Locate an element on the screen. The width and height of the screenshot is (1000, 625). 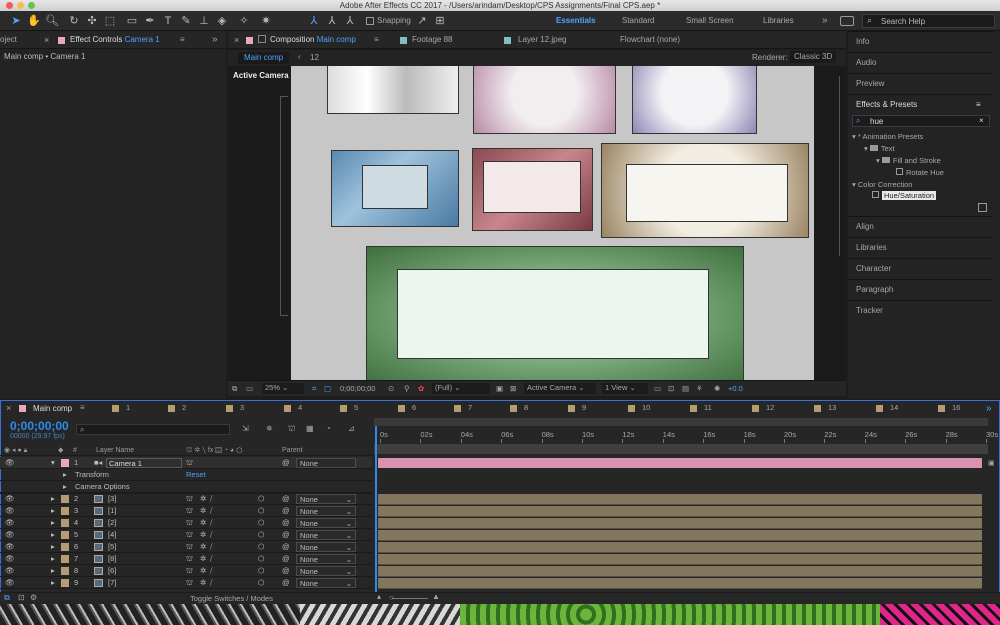
layer-row: 👁︎ ▸ 8 [6] ⛫ ✲ ⧸ ⬡ @ None ⌄ is located at coordinates (186, 571).